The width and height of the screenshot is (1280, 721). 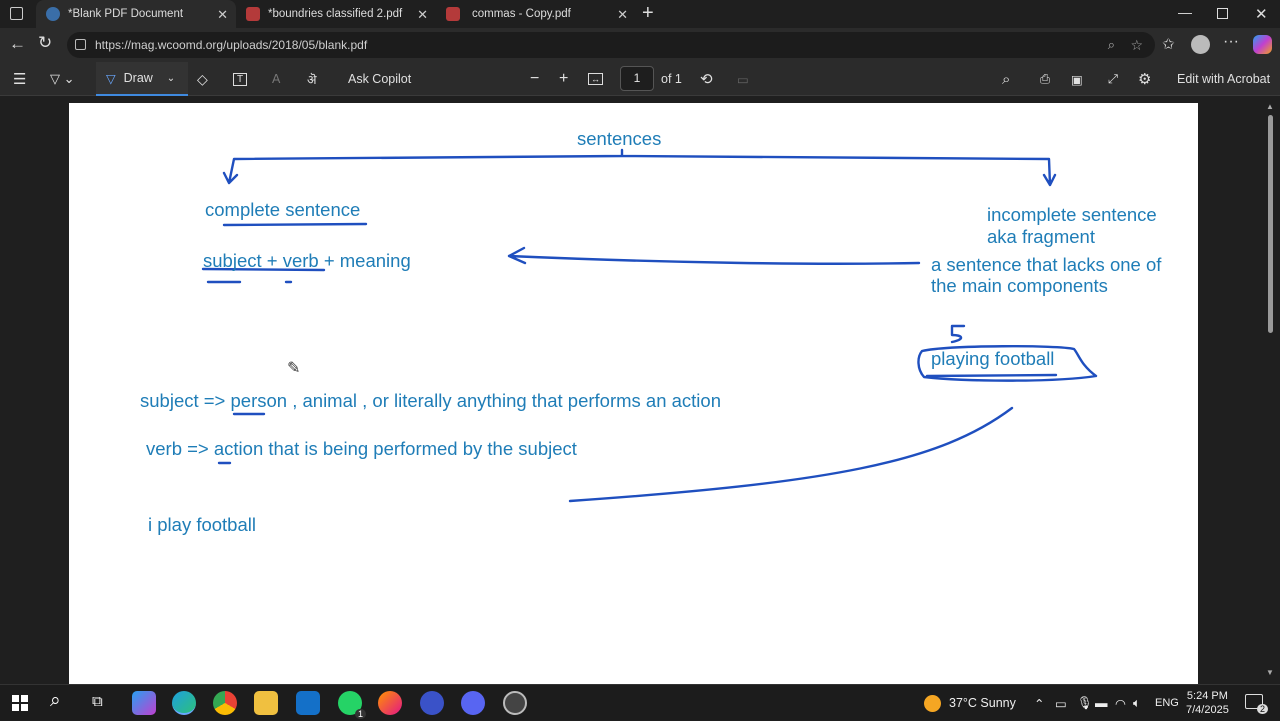 What do you see at coordinates (563, 79) in the screenshot?
I see `zoom-in-icon: +` at bounding box center [563, 79].